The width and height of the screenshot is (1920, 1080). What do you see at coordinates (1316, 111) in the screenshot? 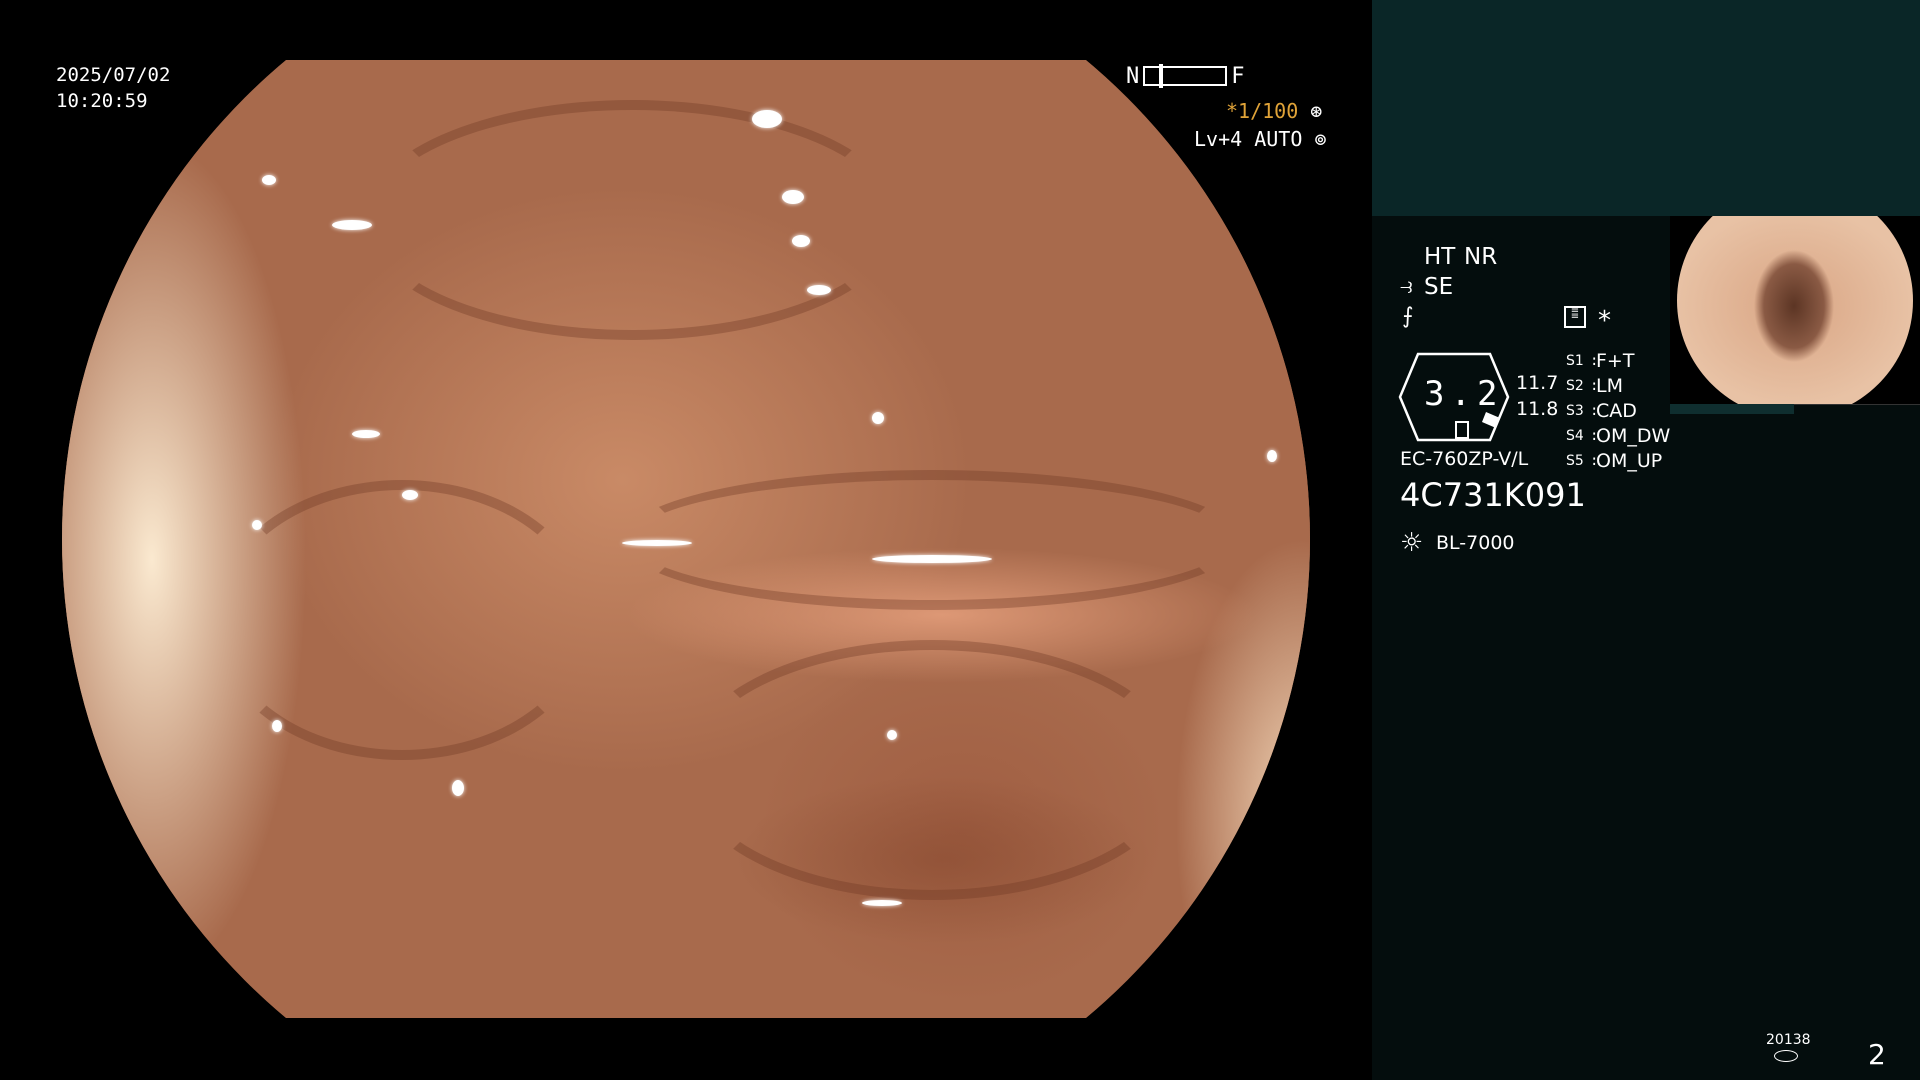
I see `aperture-icon: ⊛` at bounding box center [1316, 111].